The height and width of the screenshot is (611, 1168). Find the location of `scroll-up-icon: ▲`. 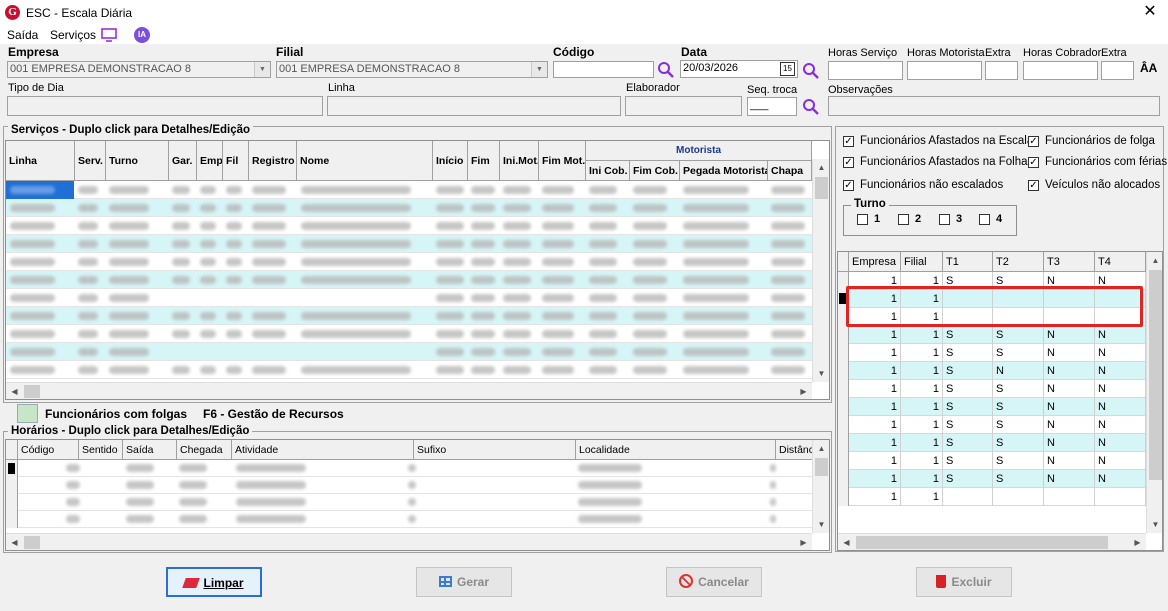

scroll-up-icon: ▲ is located at coordinates (821, 167).